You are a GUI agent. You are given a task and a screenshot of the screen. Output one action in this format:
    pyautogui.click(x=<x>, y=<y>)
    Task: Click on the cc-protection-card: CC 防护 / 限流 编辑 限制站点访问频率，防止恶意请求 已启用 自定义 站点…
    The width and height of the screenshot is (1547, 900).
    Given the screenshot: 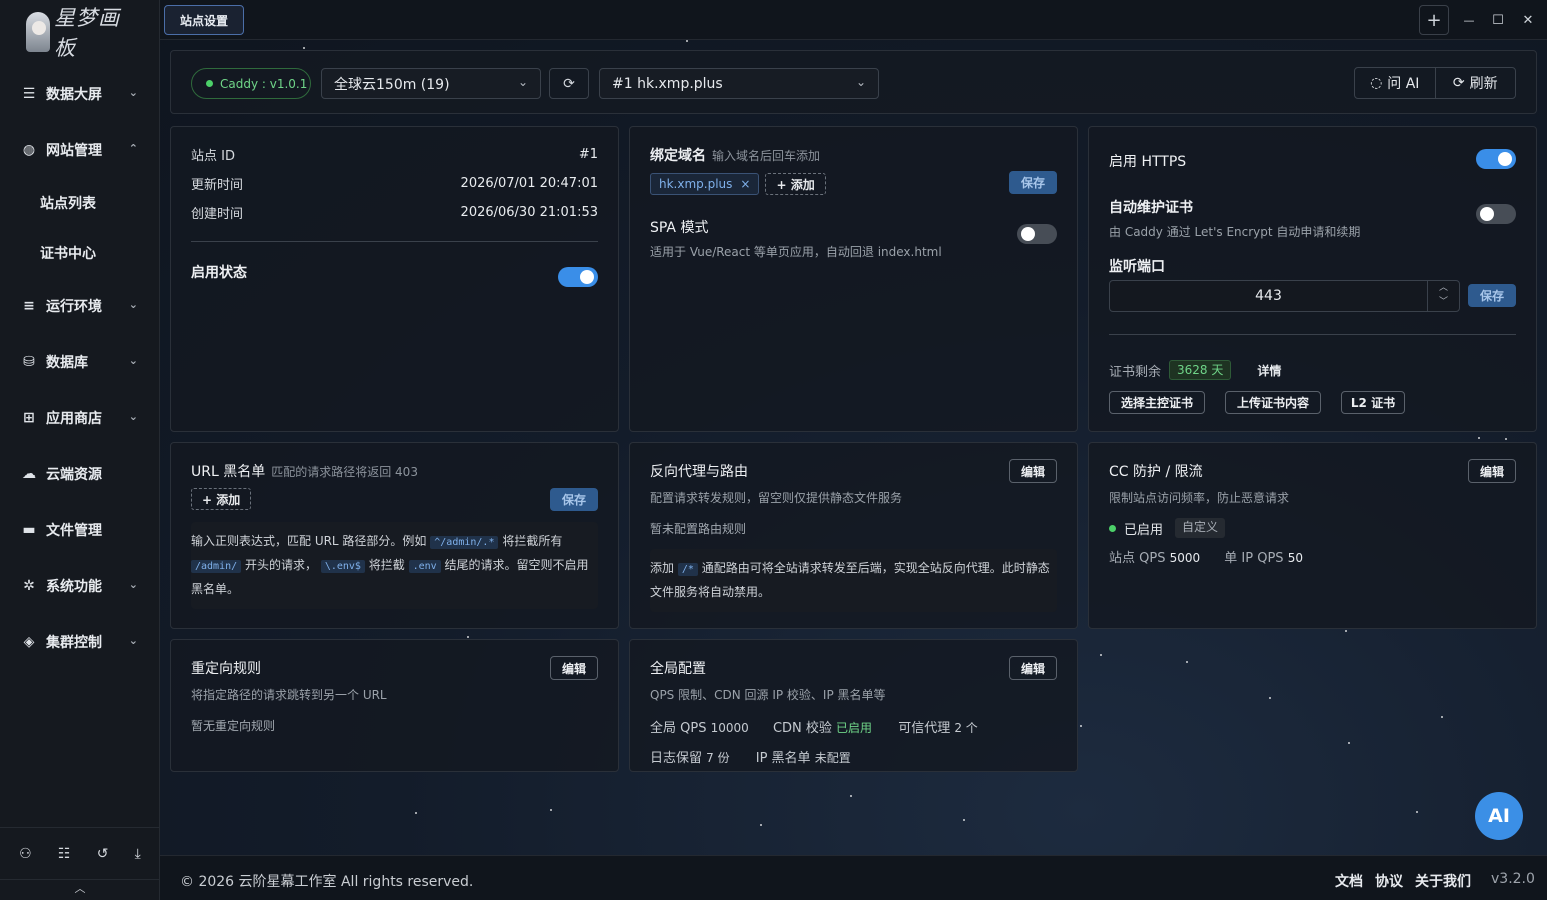 What is the action you would take?
    pyautogui.click(x=1312, y=535)
    